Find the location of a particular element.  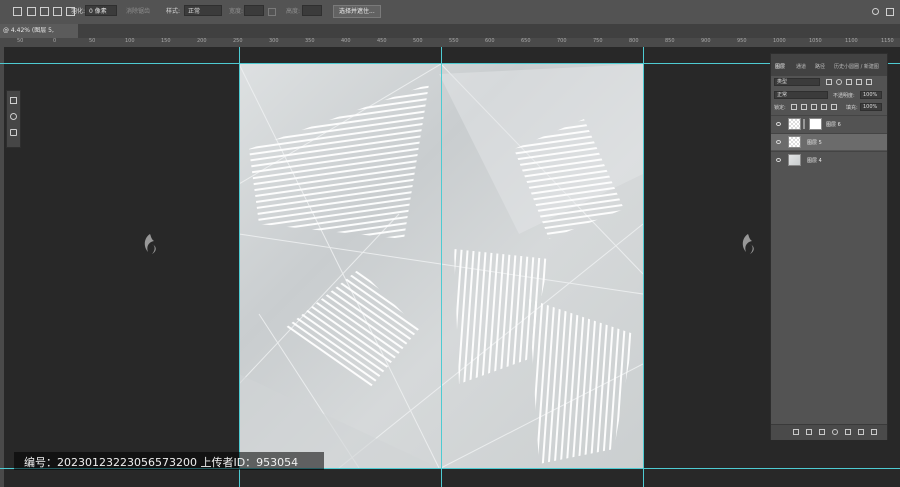

ruler-tick-label: 1000 is located at coordinates (779, 41).